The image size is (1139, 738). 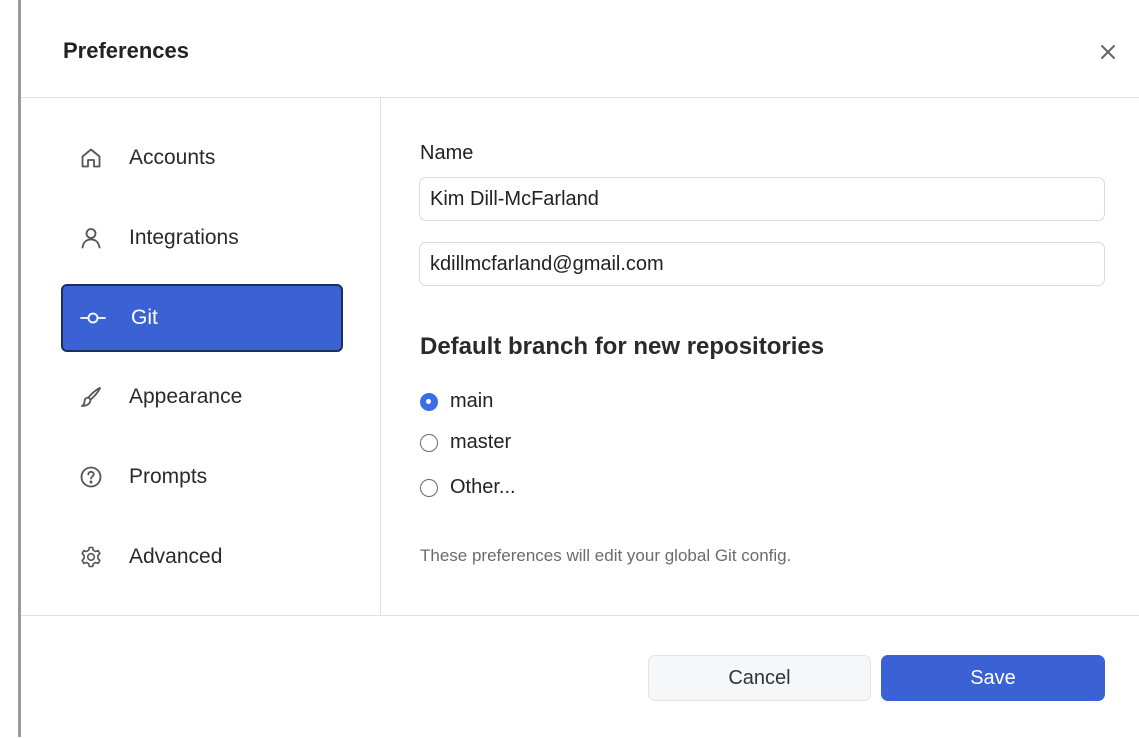 What do you see at coordinates (176, 556) in the screenshot?
I see `sidebar-item-label: Advanced` at bounding box center [176, 556].